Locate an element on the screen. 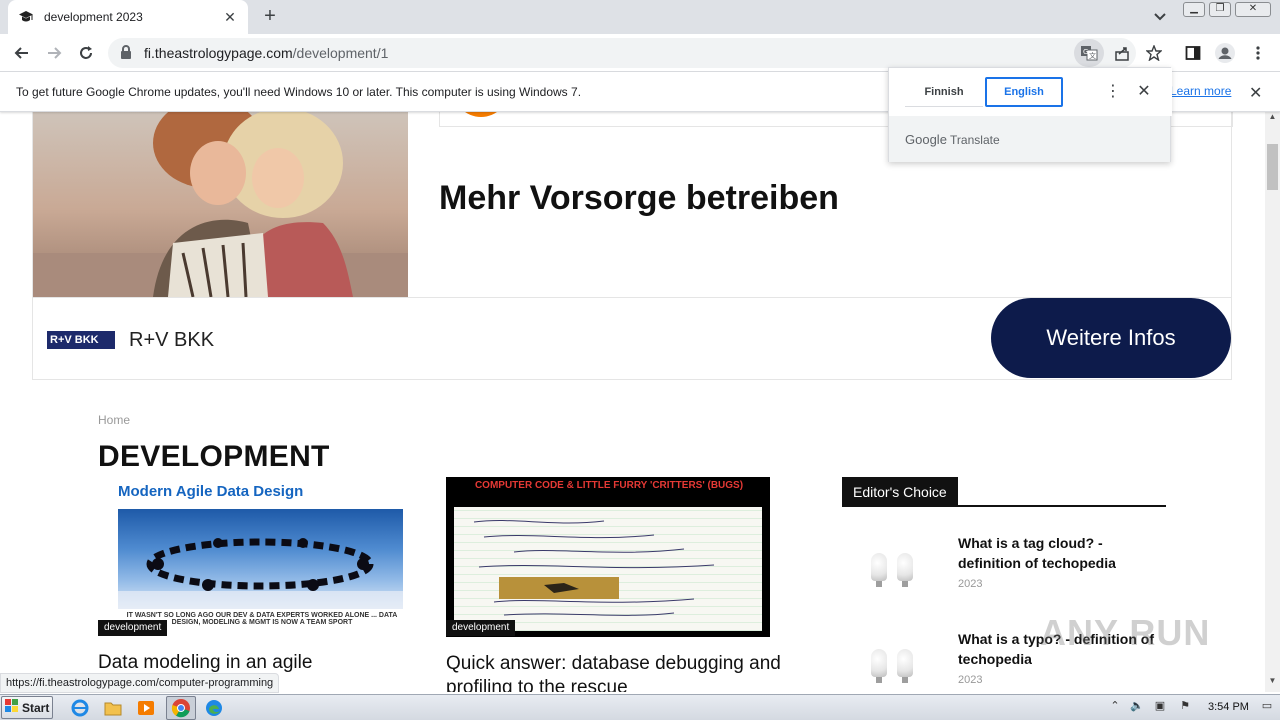 The width and height of the screenshot is (1280, 724). translate-bubble: Finnish English ⋮ ✕ Google Translate is located at coordinates (1030, 114).